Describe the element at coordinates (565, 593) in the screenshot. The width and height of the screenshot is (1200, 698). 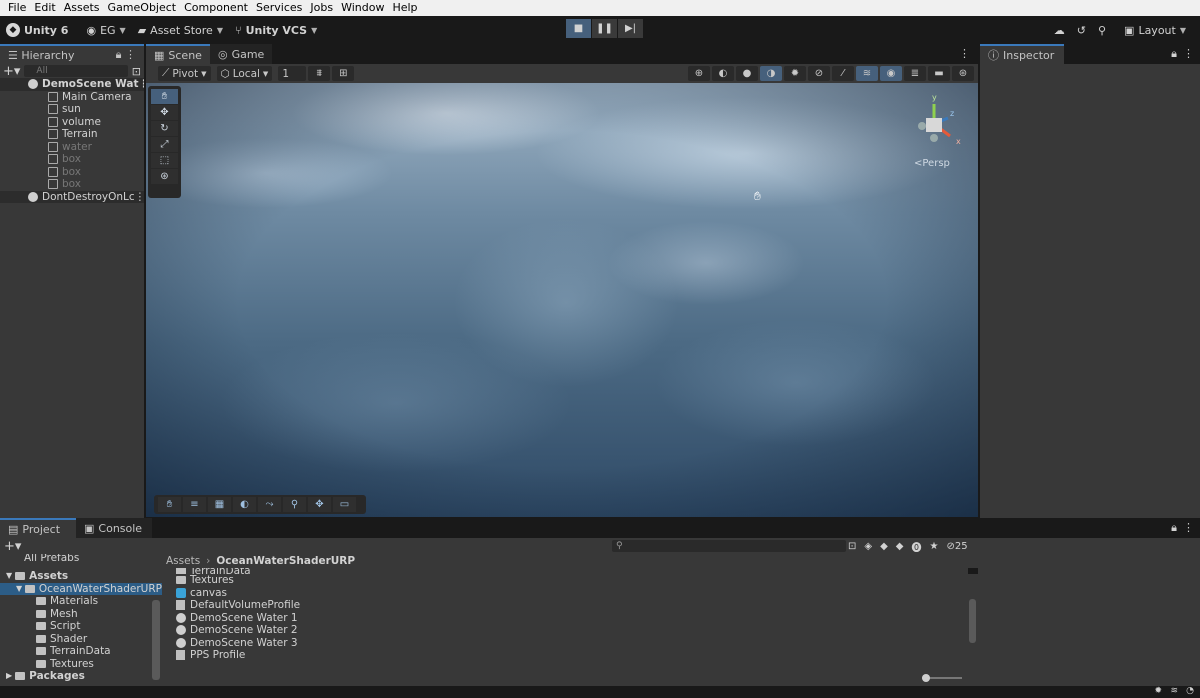
I see `list-item: canvas` at that location.